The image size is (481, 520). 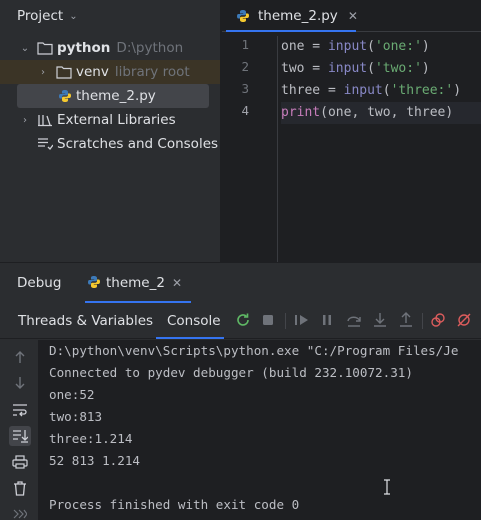 I want to click on code-line-current: print(one, two, three), so click(x=381, y=113).